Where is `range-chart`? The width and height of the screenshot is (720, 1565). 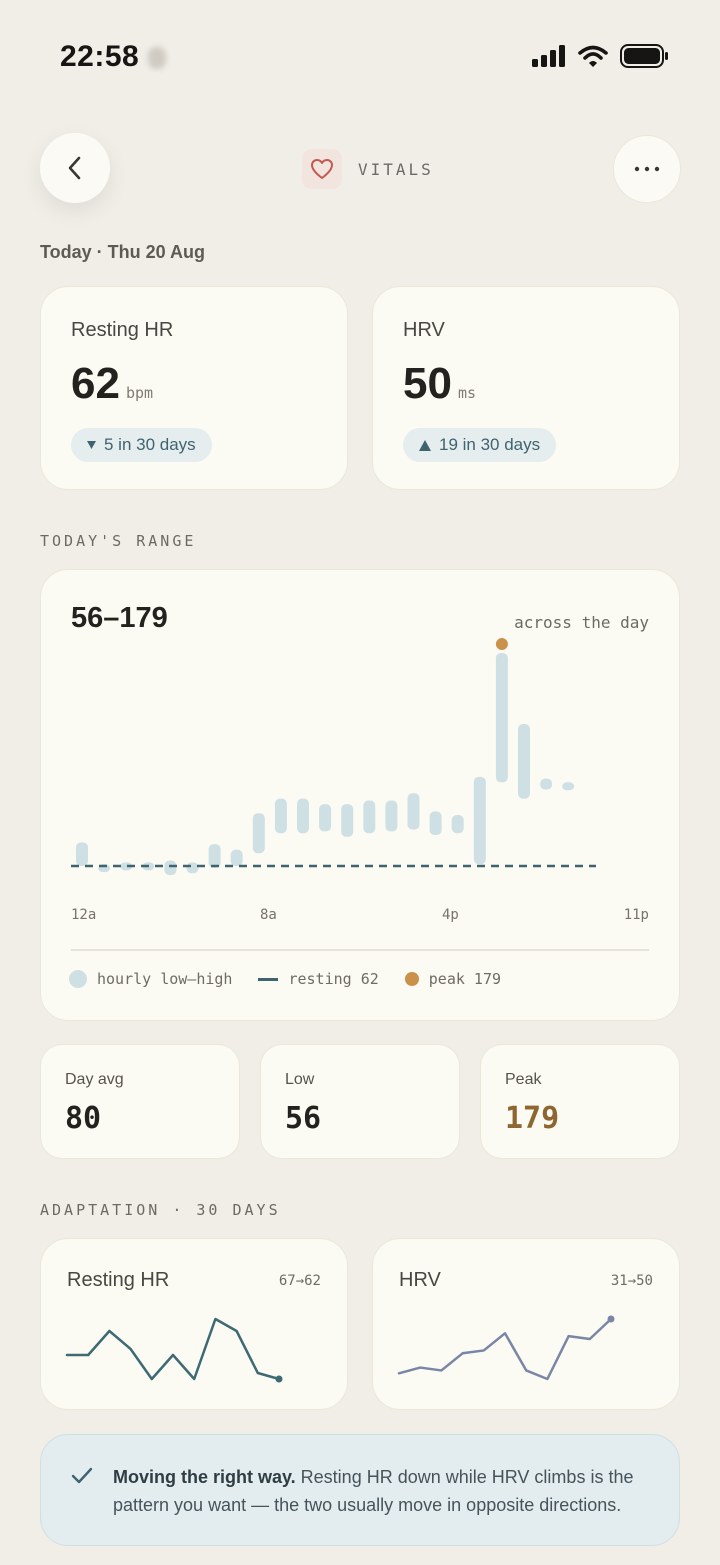 range-chart is located at coordinates (333, 757).